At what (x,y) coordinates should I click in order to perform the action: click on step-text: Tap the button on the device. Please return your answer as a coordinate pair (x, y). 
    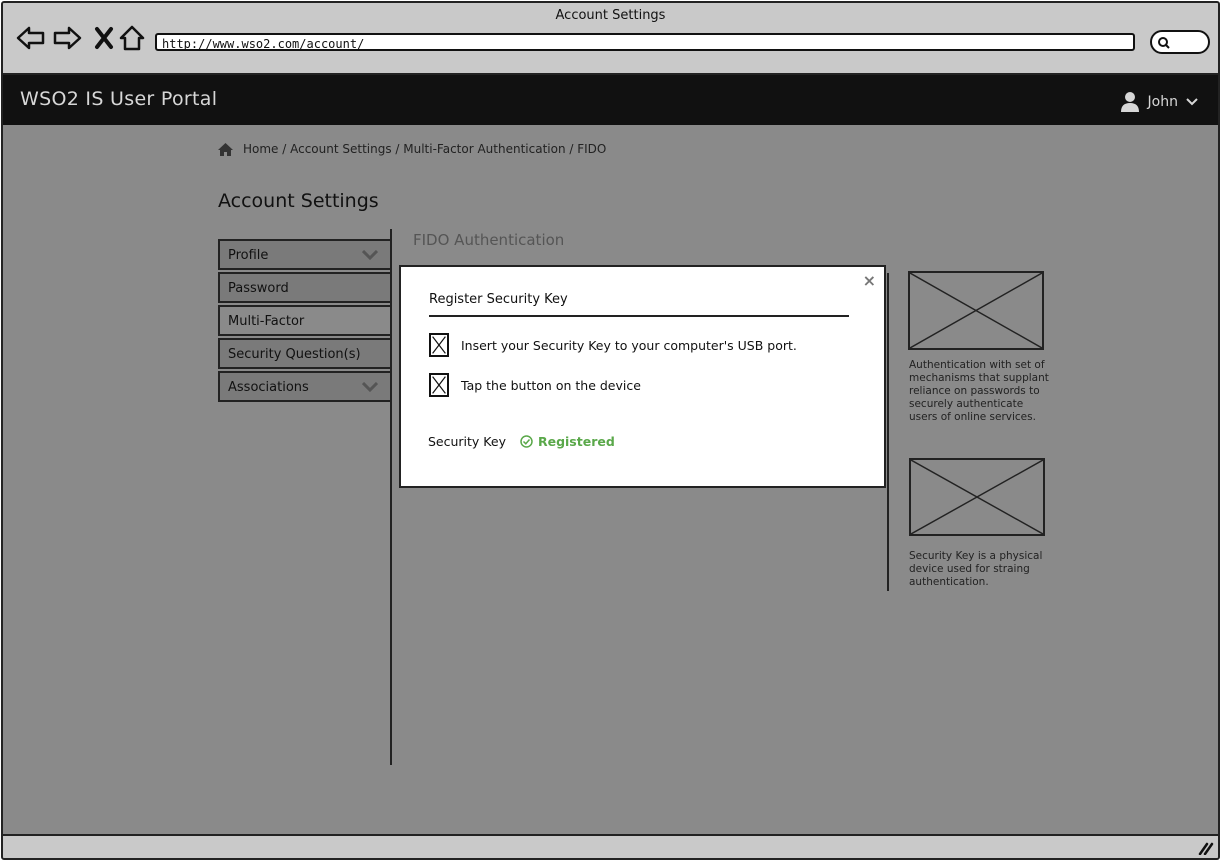
    Looking at the image, I should click on (551, 385).